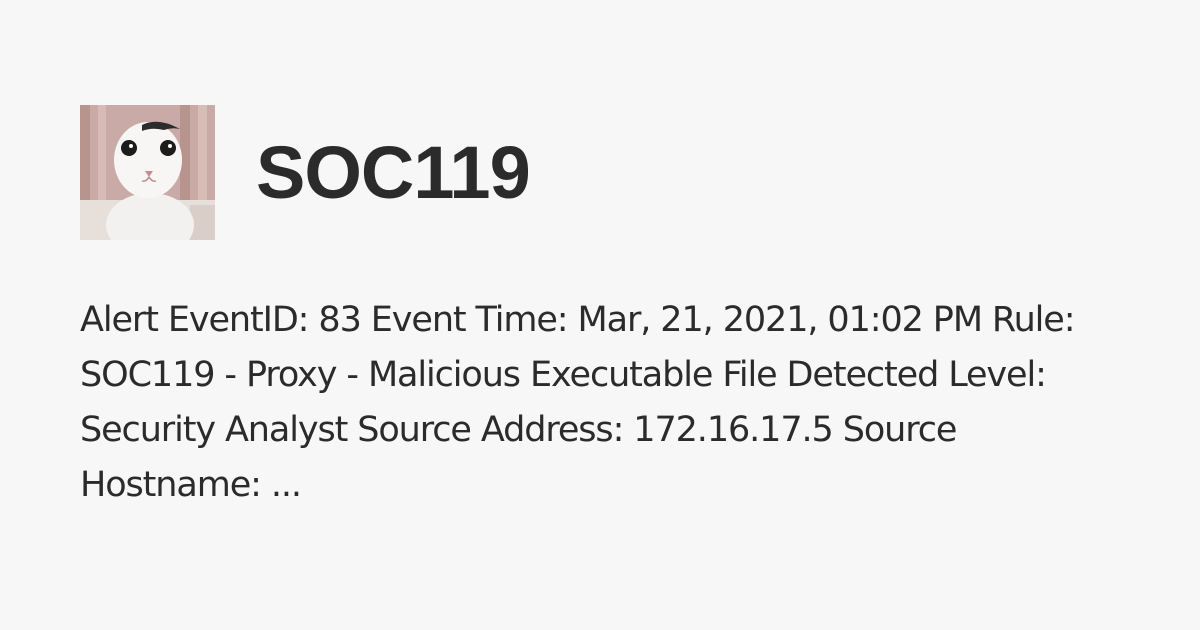 This screenshot has width=1200, height=630. I want to click on avatar, so click(147, 172).